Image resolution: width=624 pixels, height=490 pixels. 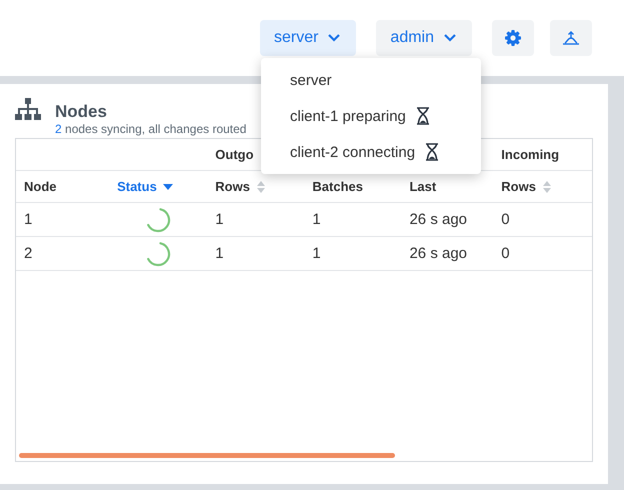 What do you see at coordinates (353, 152) in the screenshot?
I see `menu-item: client-2 connecting` at bounding box center [353, 152].